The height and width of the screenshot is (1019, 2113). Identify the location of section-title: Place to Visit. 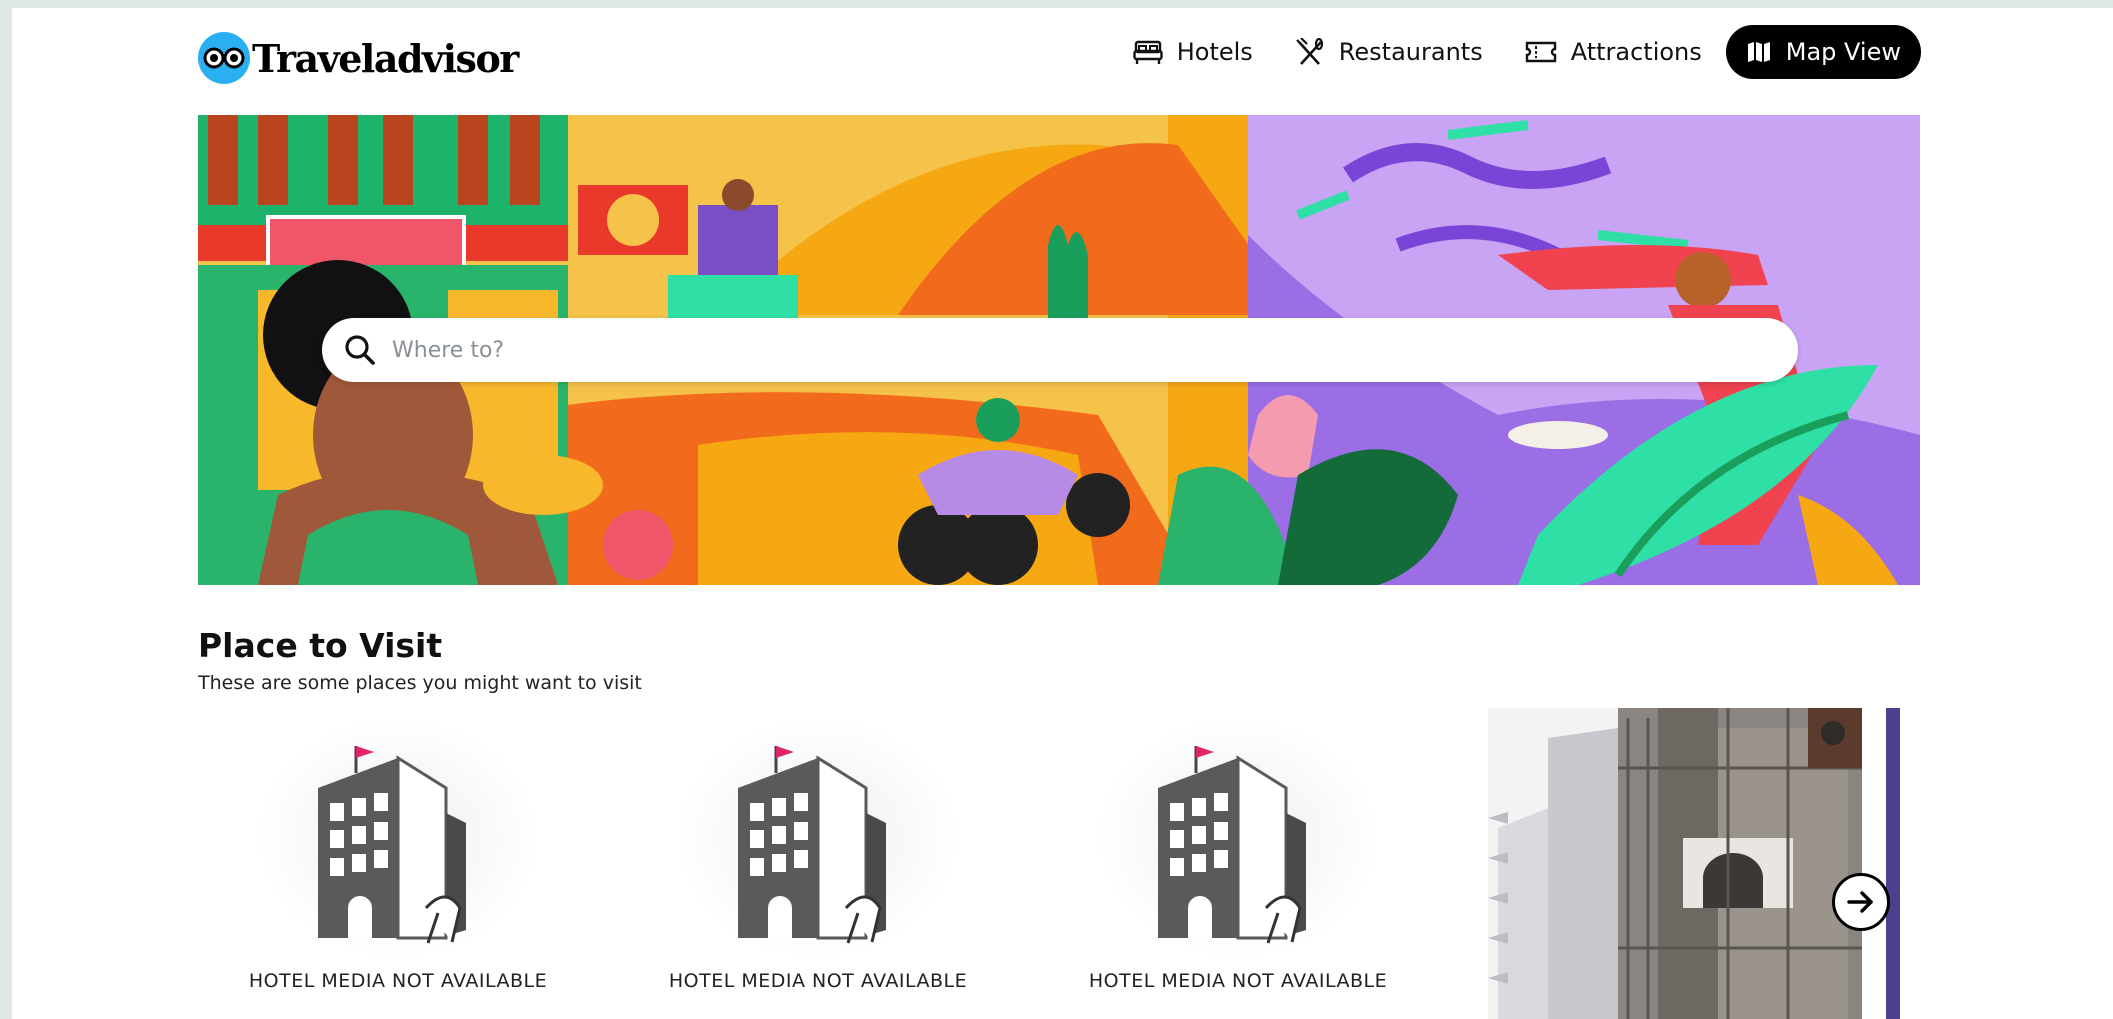
(320, 645).